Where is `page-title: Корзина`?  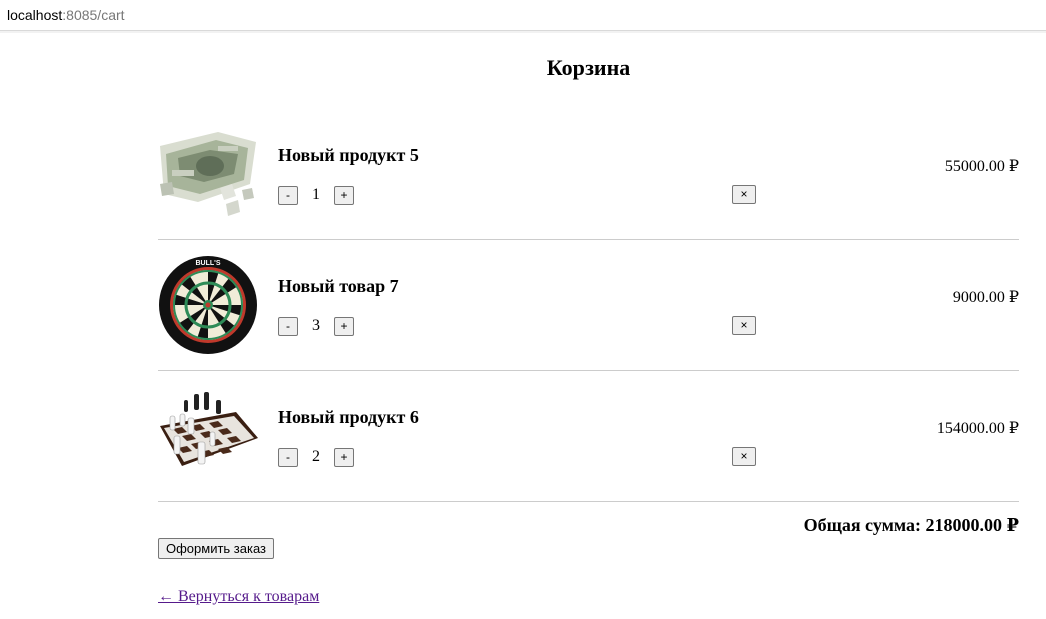 page-title: Корзина is located at coordinates (588, 67).